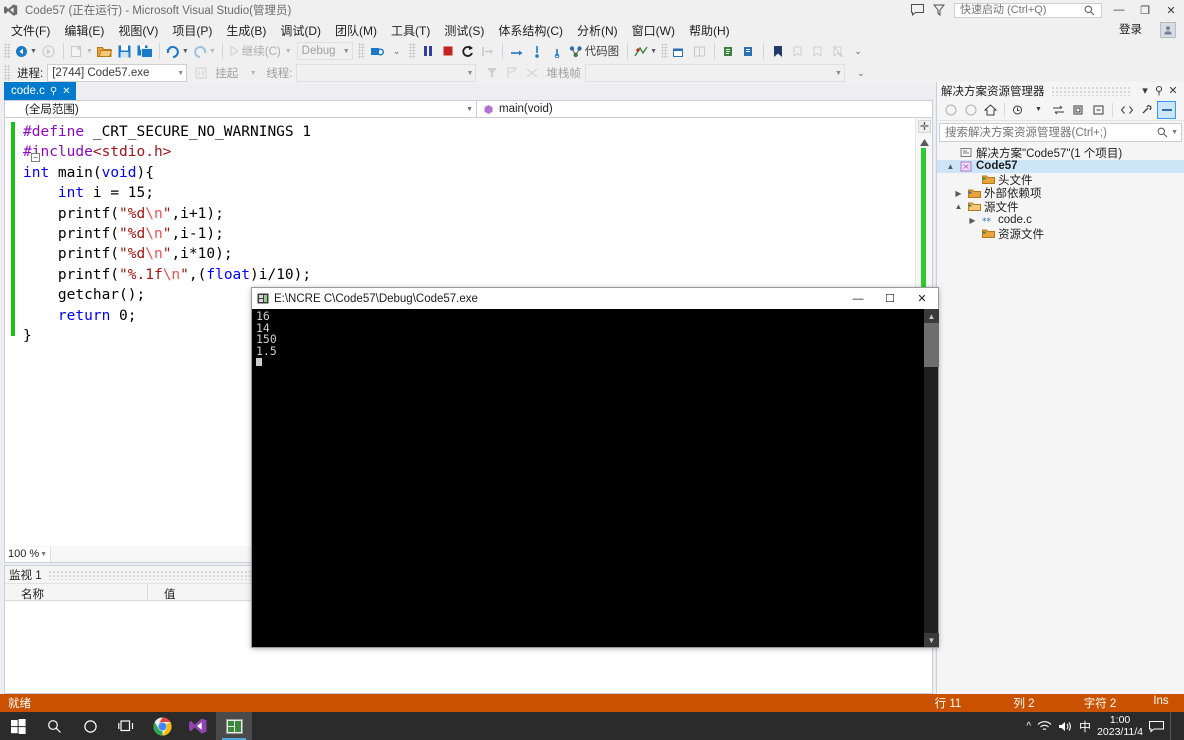 The width and height of the screenshot is (1184, 740). I want to click on refresh-icon, so click(1078, 110).